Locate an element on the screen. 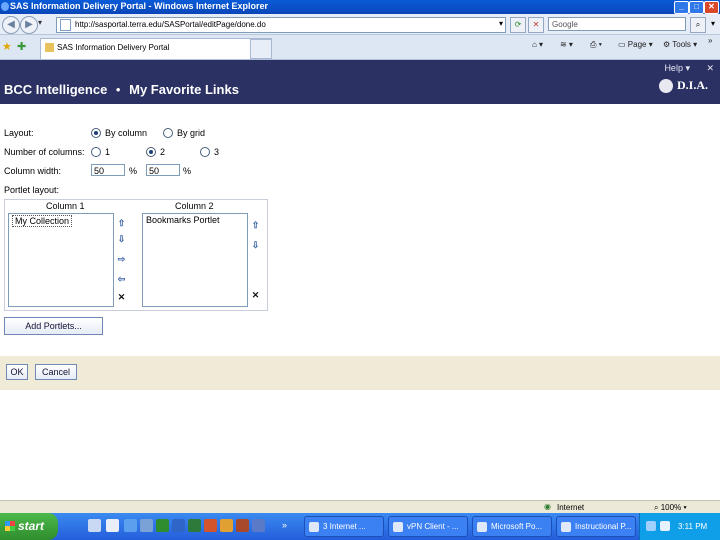 The height and width of the screenshot is (540, 720). help-link: Help ▾ is located at coordinates (677, 68).